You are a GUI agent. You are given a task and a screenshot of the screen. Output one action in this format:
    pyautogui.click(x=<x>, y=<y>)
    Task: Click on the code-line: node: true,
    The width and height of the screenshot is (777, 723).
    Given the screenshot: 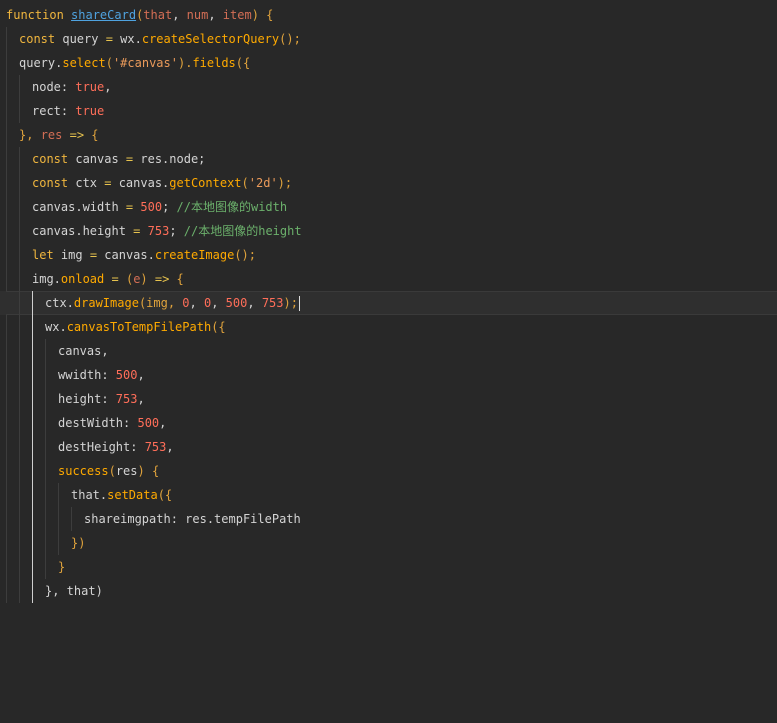 What is the action you would take?
    pyautogui.click(x=388, y=87)
    